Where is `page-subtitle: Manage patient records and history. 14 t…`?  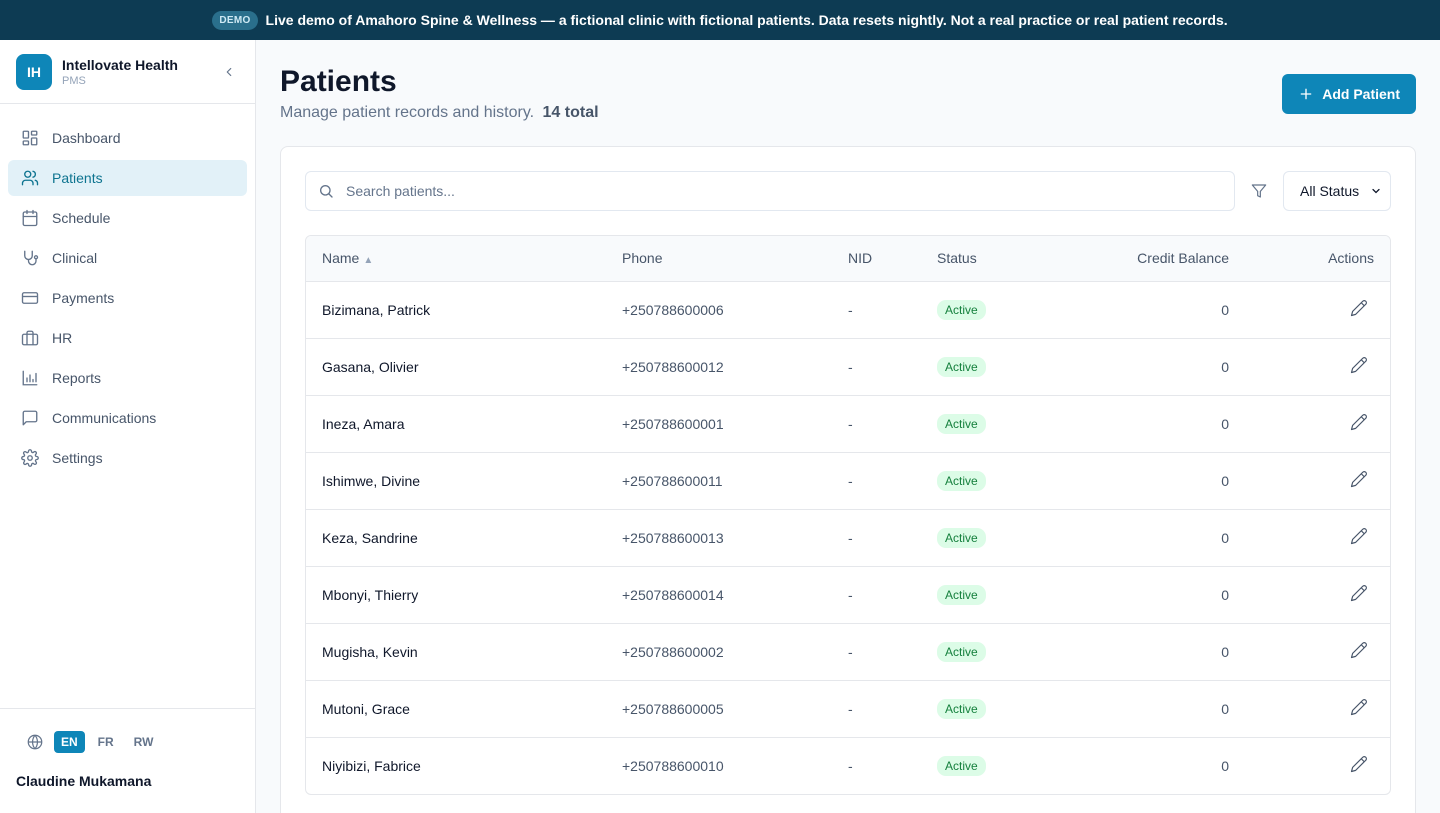 page-subtitle: Manage patient records and history. 14 t… is located at coordinates (439, 113).